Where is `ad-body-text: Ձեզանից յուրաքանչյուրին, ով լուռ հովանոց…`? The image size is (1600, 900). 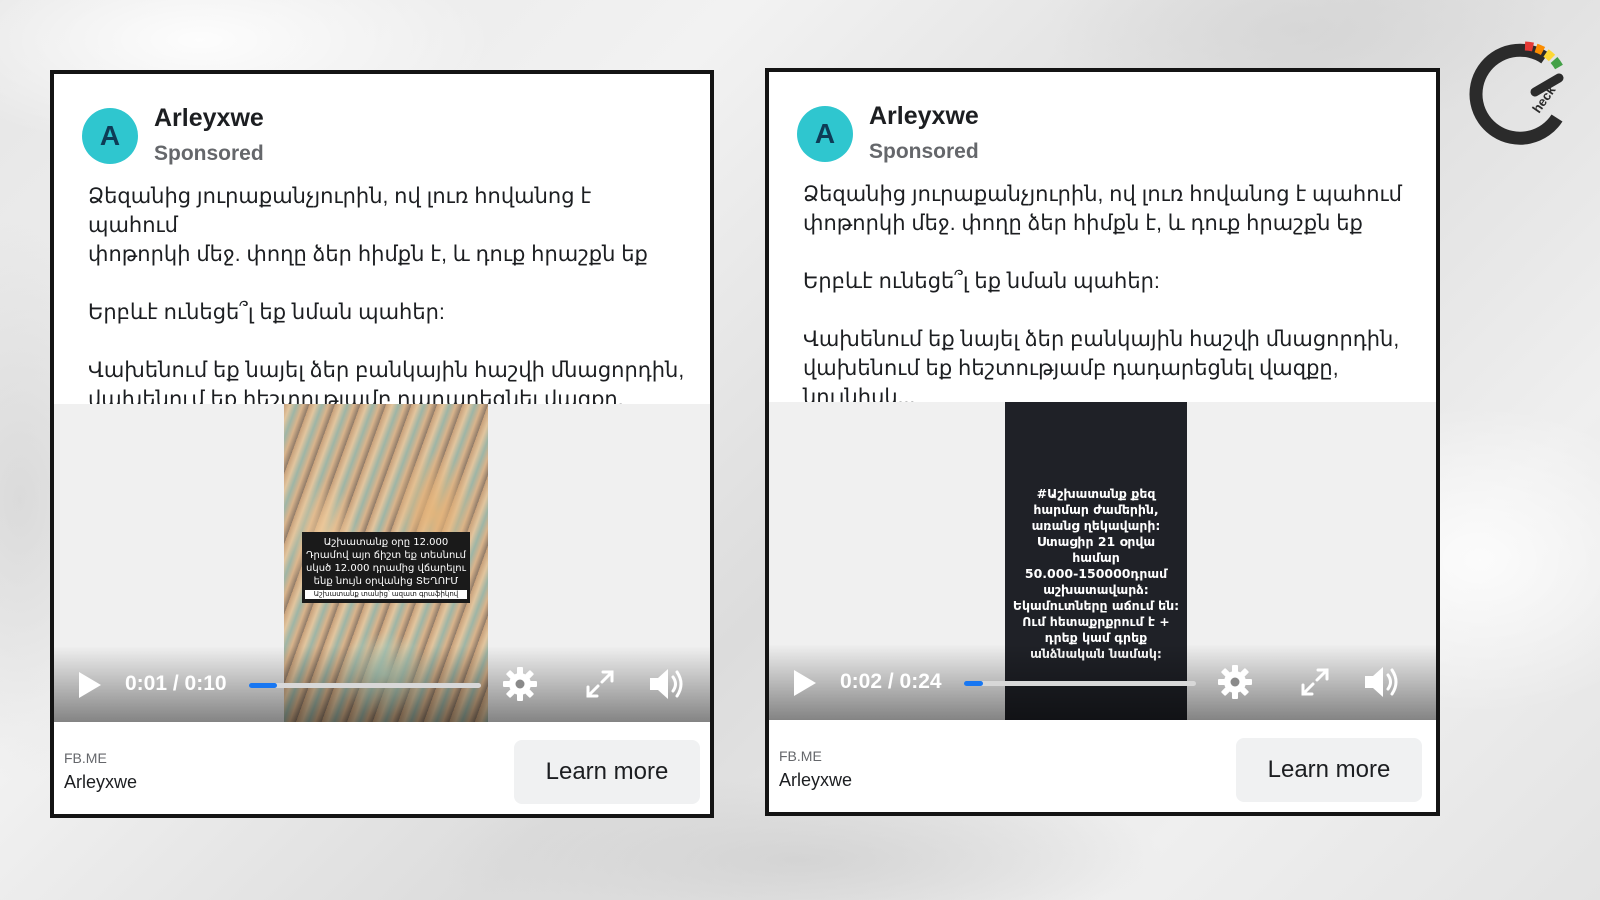
ad-body-text: Ձեզանից յուրաքանչյուրին, ով լուռ հովանոց… is located at coordinates (1107, 296).